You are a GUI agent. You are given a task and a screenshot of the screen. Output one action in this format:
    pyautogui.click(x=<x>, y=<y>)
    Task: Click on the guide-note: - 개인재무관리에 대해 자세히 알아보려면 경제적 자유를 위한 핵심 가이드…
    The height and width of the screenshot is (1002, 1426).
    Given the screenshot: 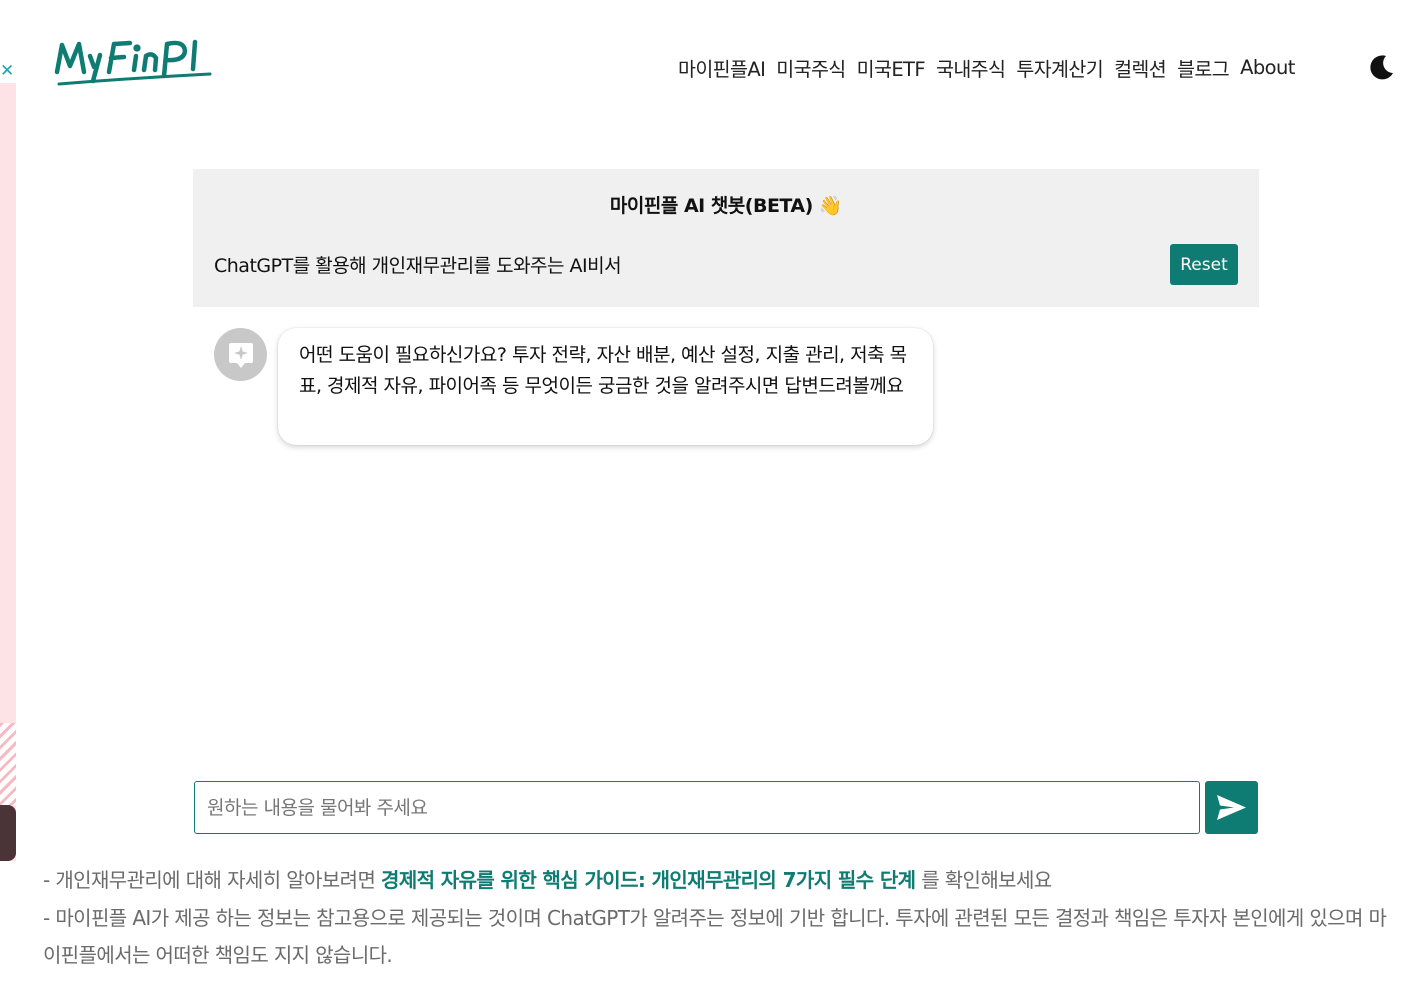 What is the action you would take?
    pyautogui.click(x=723, y=881)
    